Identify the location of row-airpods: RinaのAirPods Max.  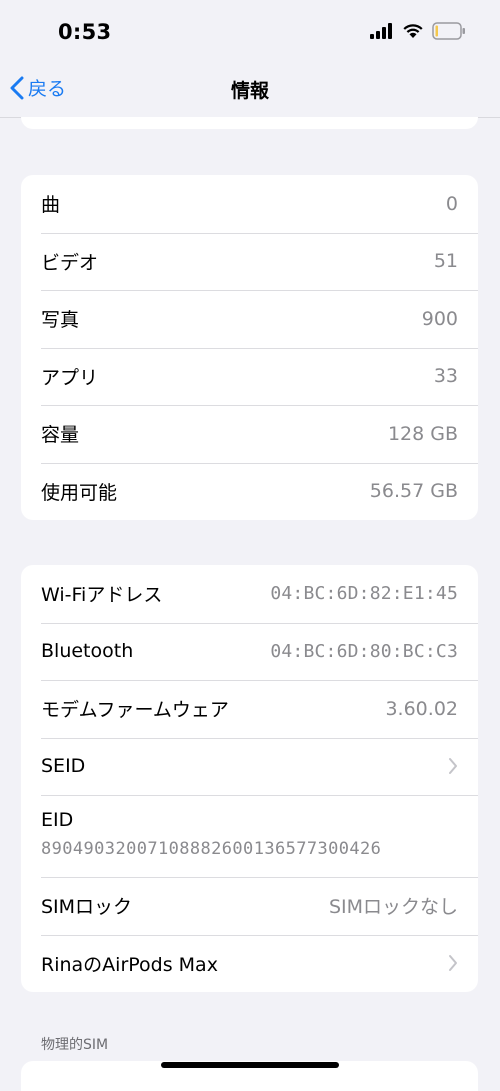
(249, 963).